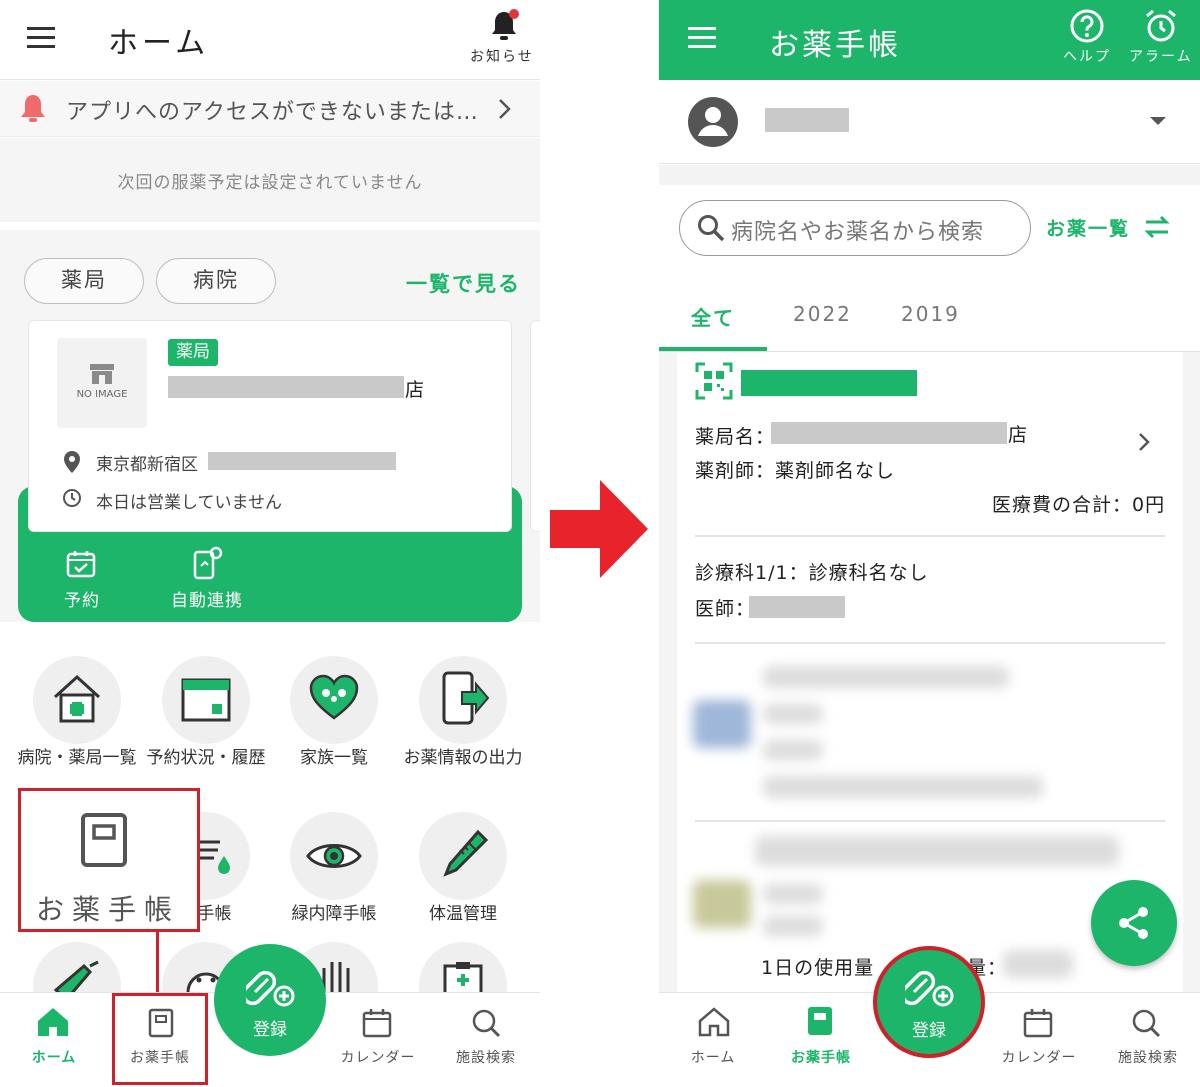 The height and width of the screenshot is (1087, 1200). Describe the element at coordinates (1087, 26) in the screenshot. I see `help-icon` at that location.